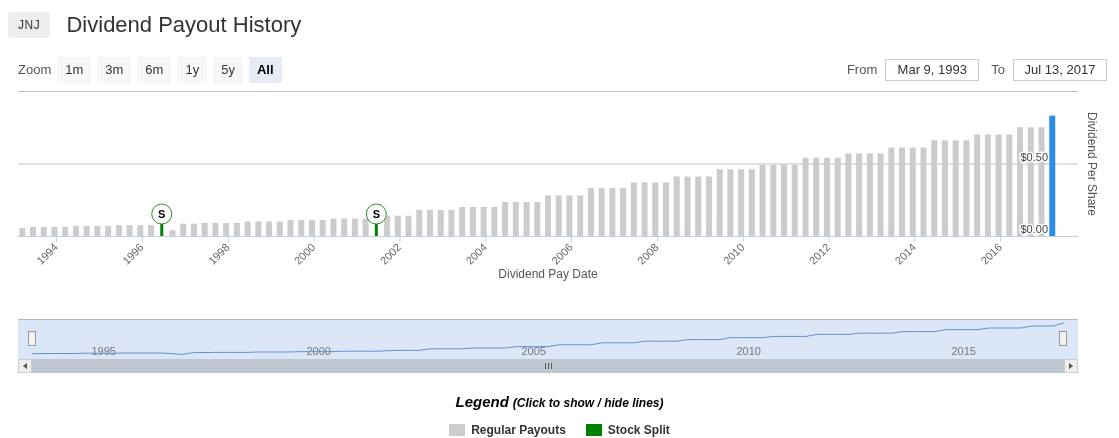  What do you see at coordinates (748, 350) in the screenshot?
I see `navigator-year-label: 2010` at bounding box center [748, 350].